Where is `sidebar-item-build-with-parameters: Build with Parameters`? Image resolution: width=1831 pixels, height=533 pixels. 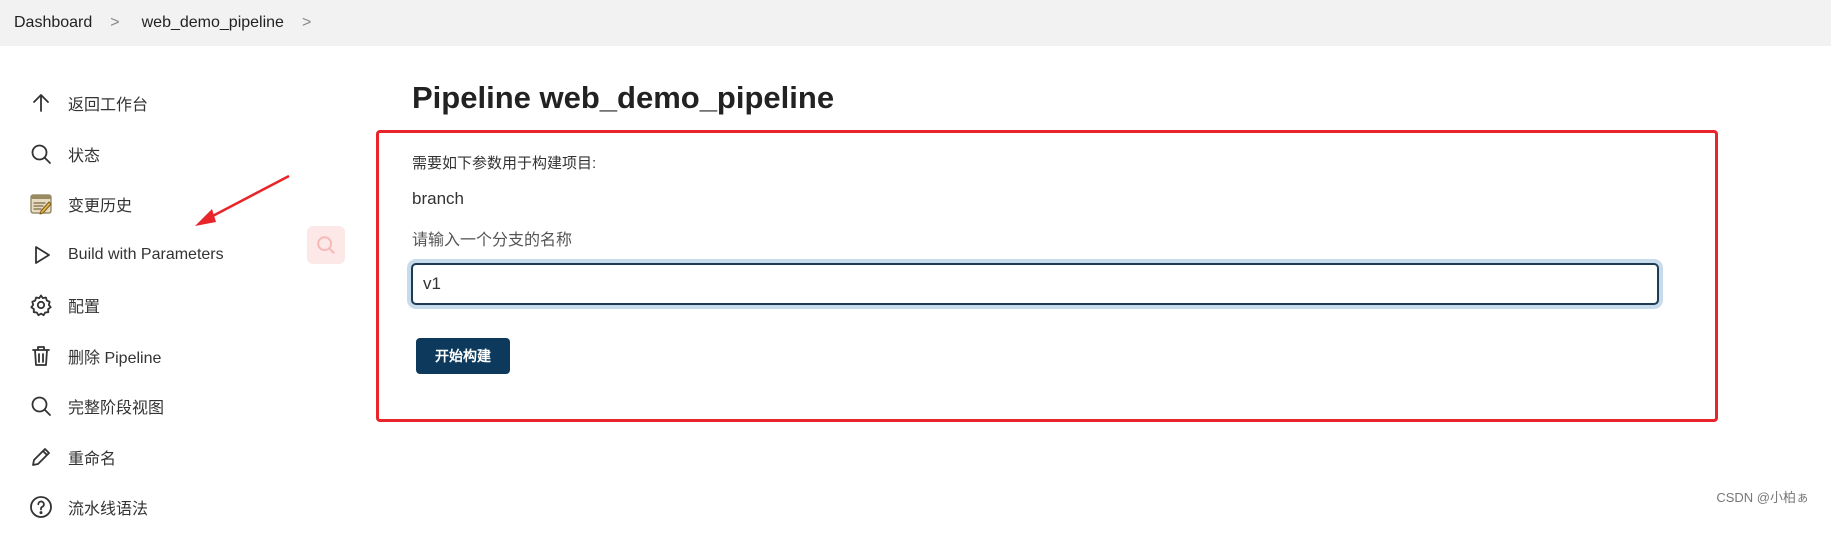 sidebar-item-build-with-parameters: Build with Parameters is located at coordinates (126, 255).